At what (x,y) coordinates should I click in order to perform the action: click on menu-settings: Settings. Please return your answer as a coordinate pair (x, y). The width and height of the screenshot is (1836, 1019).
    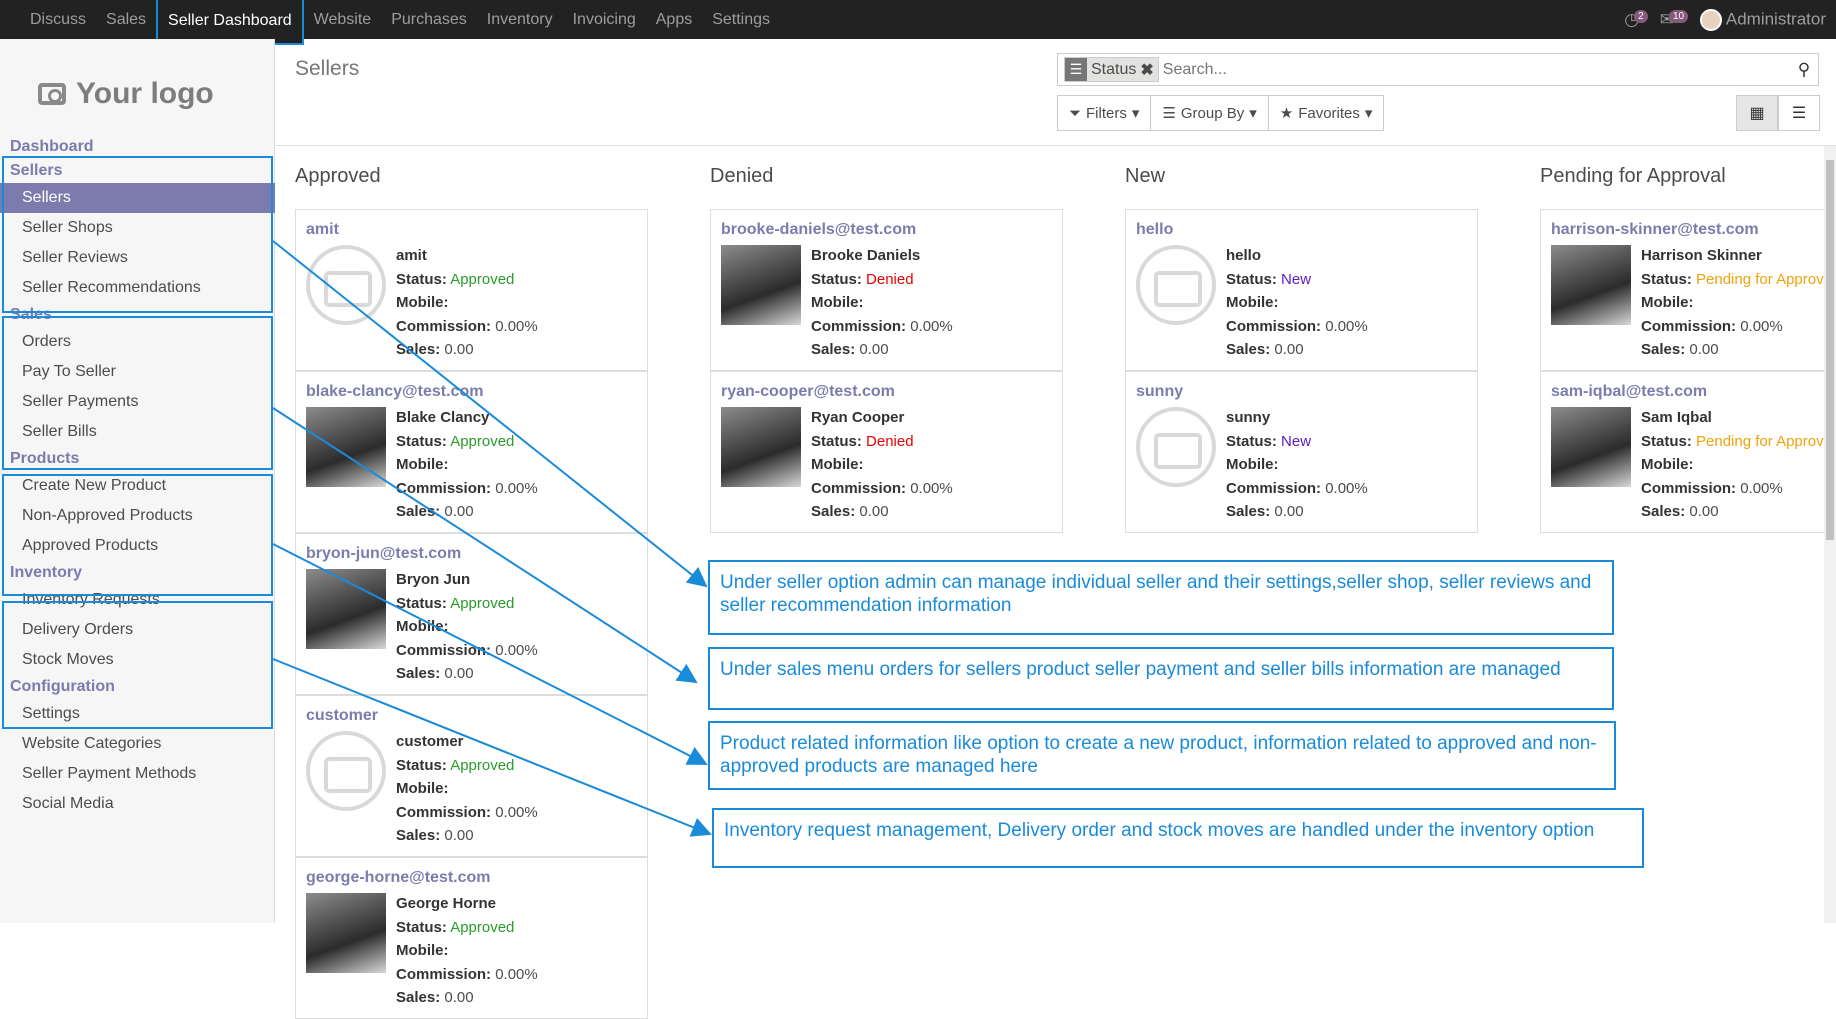
    Looking at the image, I should click on (741, 19).